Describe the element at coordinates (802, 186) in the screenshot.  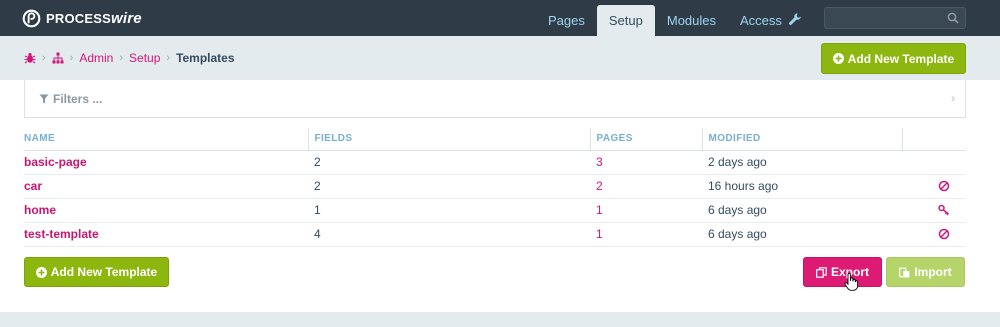
I see `template-modified: 16 hours ago` at that location.